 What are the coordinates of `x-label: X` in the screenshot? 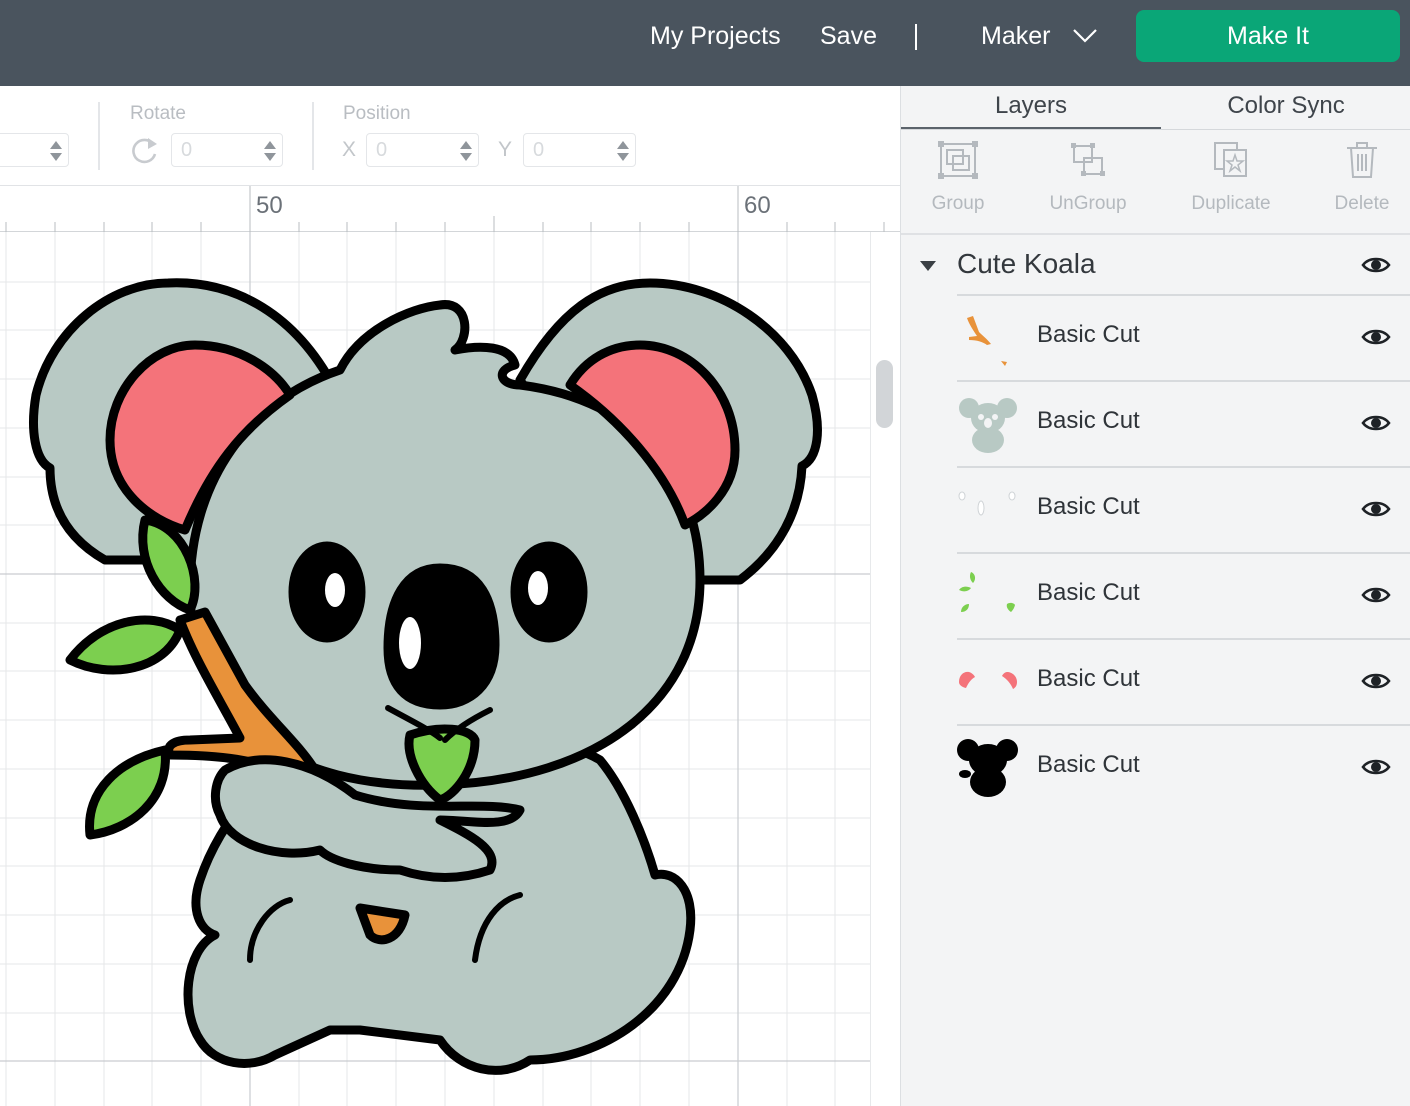 It's located at (349, 149).